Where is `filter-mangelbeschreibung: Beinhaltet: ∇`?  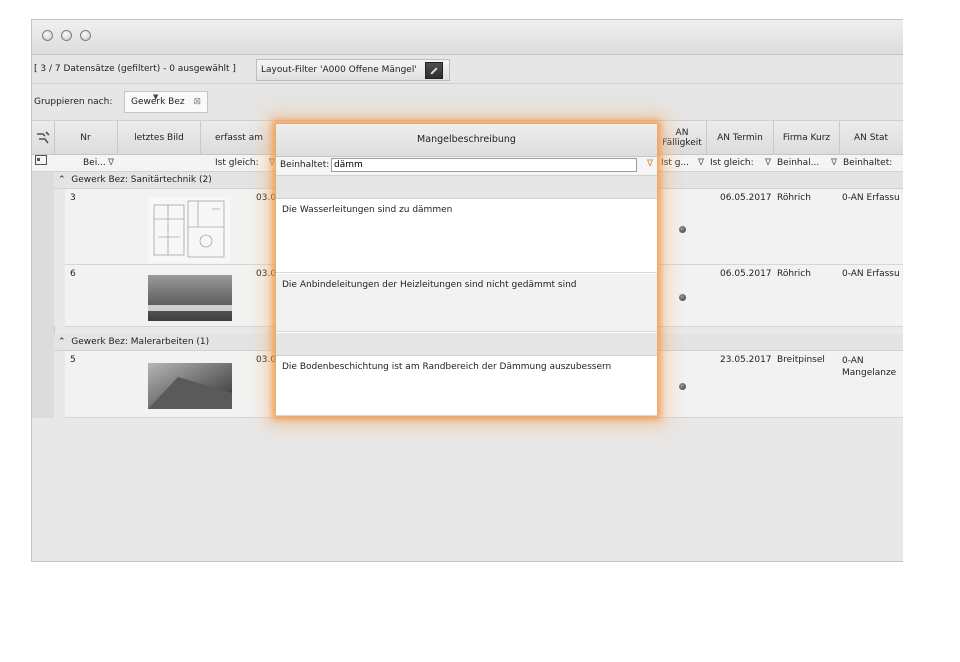 filter-mangelbeschreibung: Beinhaltet: ∇ is located at coordinates (466, 166).